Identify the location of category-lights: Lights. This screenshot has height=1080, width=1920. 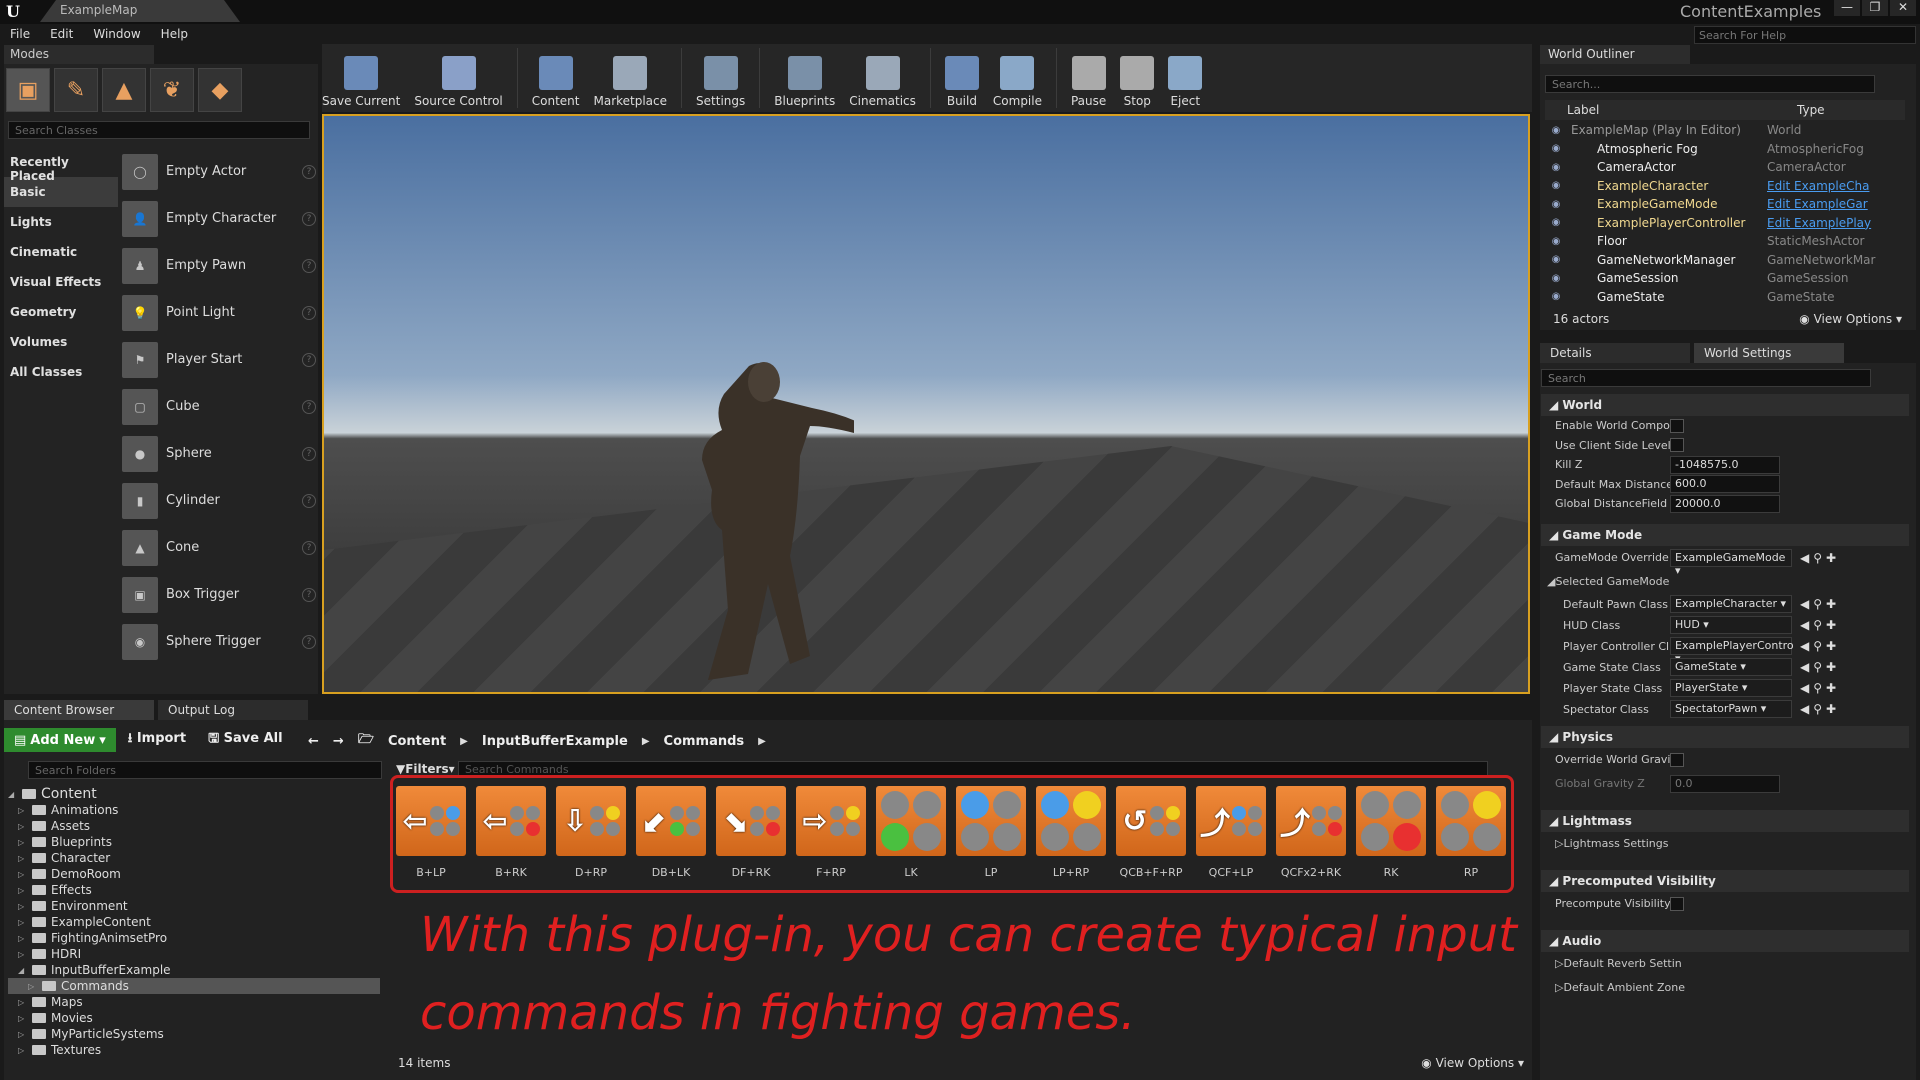
(61, 222).